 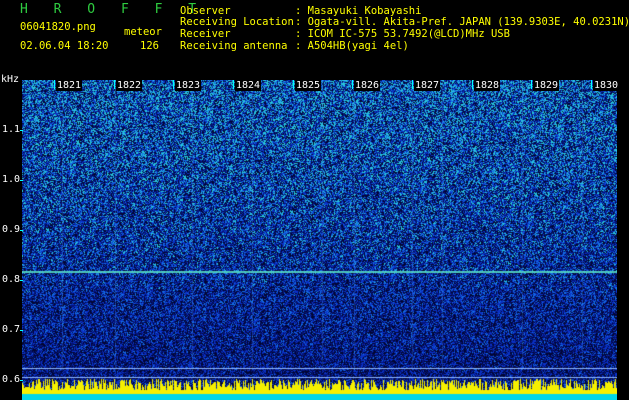 I want to click on location-label: Receiving Location, so click(x=237, y=22).